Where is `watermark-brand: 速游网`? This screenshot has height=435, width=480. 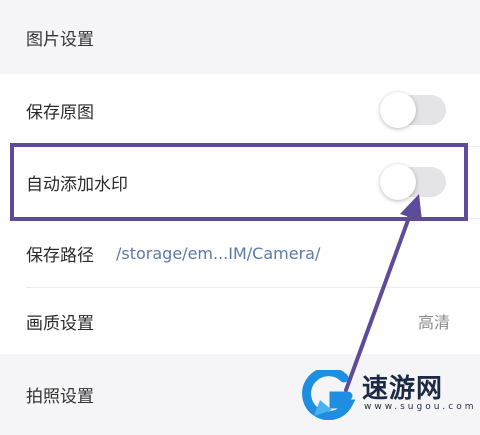 watermark-brand: 速游网 is located at coordinates (403, 389).